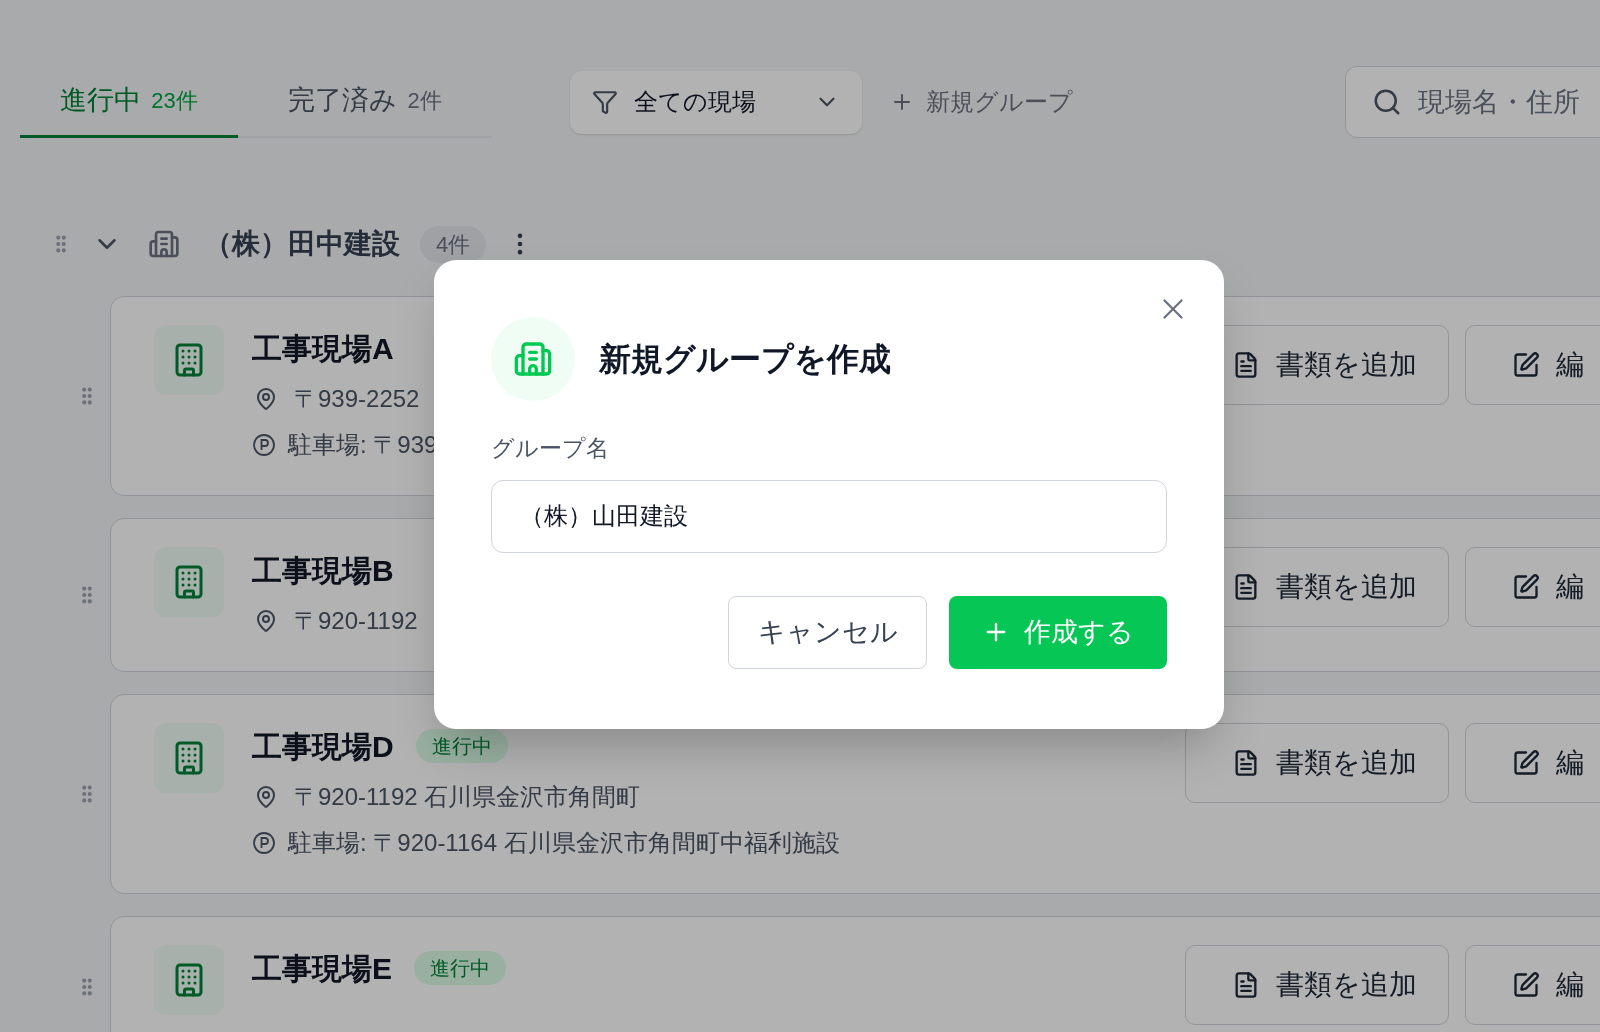 The width and height of the screenshot is (1600, 1032). What do you see at coordinates (564, 843) in the screenshot?
I see `parking-text: 駐車場: 〒920-1164 石川県金沢市角間町中福利施設` at bounding box center [564, 843].